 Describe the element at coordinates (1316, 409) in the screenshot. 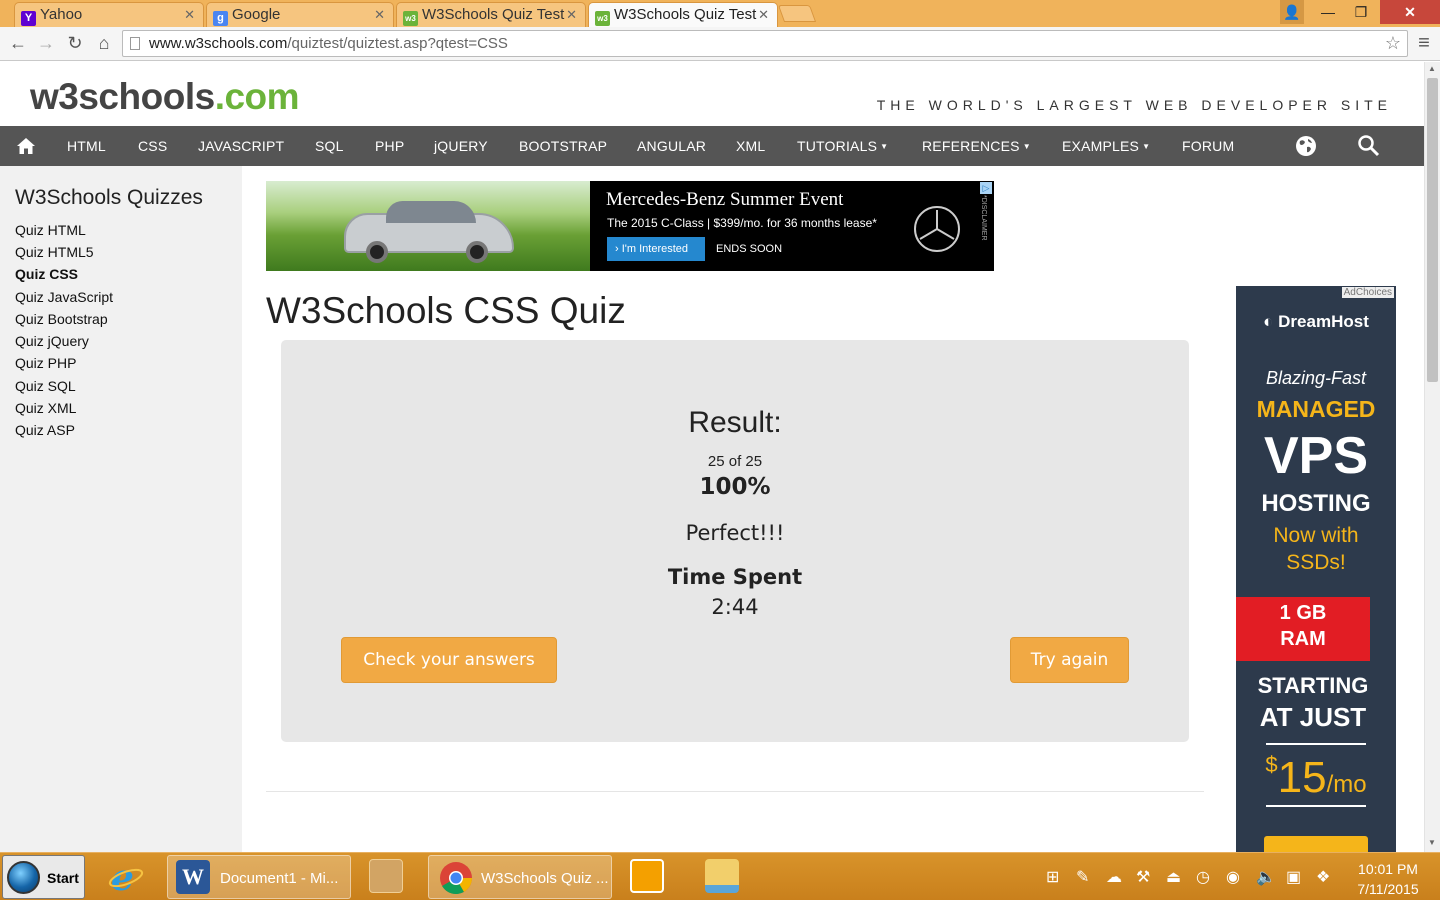

I see `ad-line-managed: MANAGED` at that location.